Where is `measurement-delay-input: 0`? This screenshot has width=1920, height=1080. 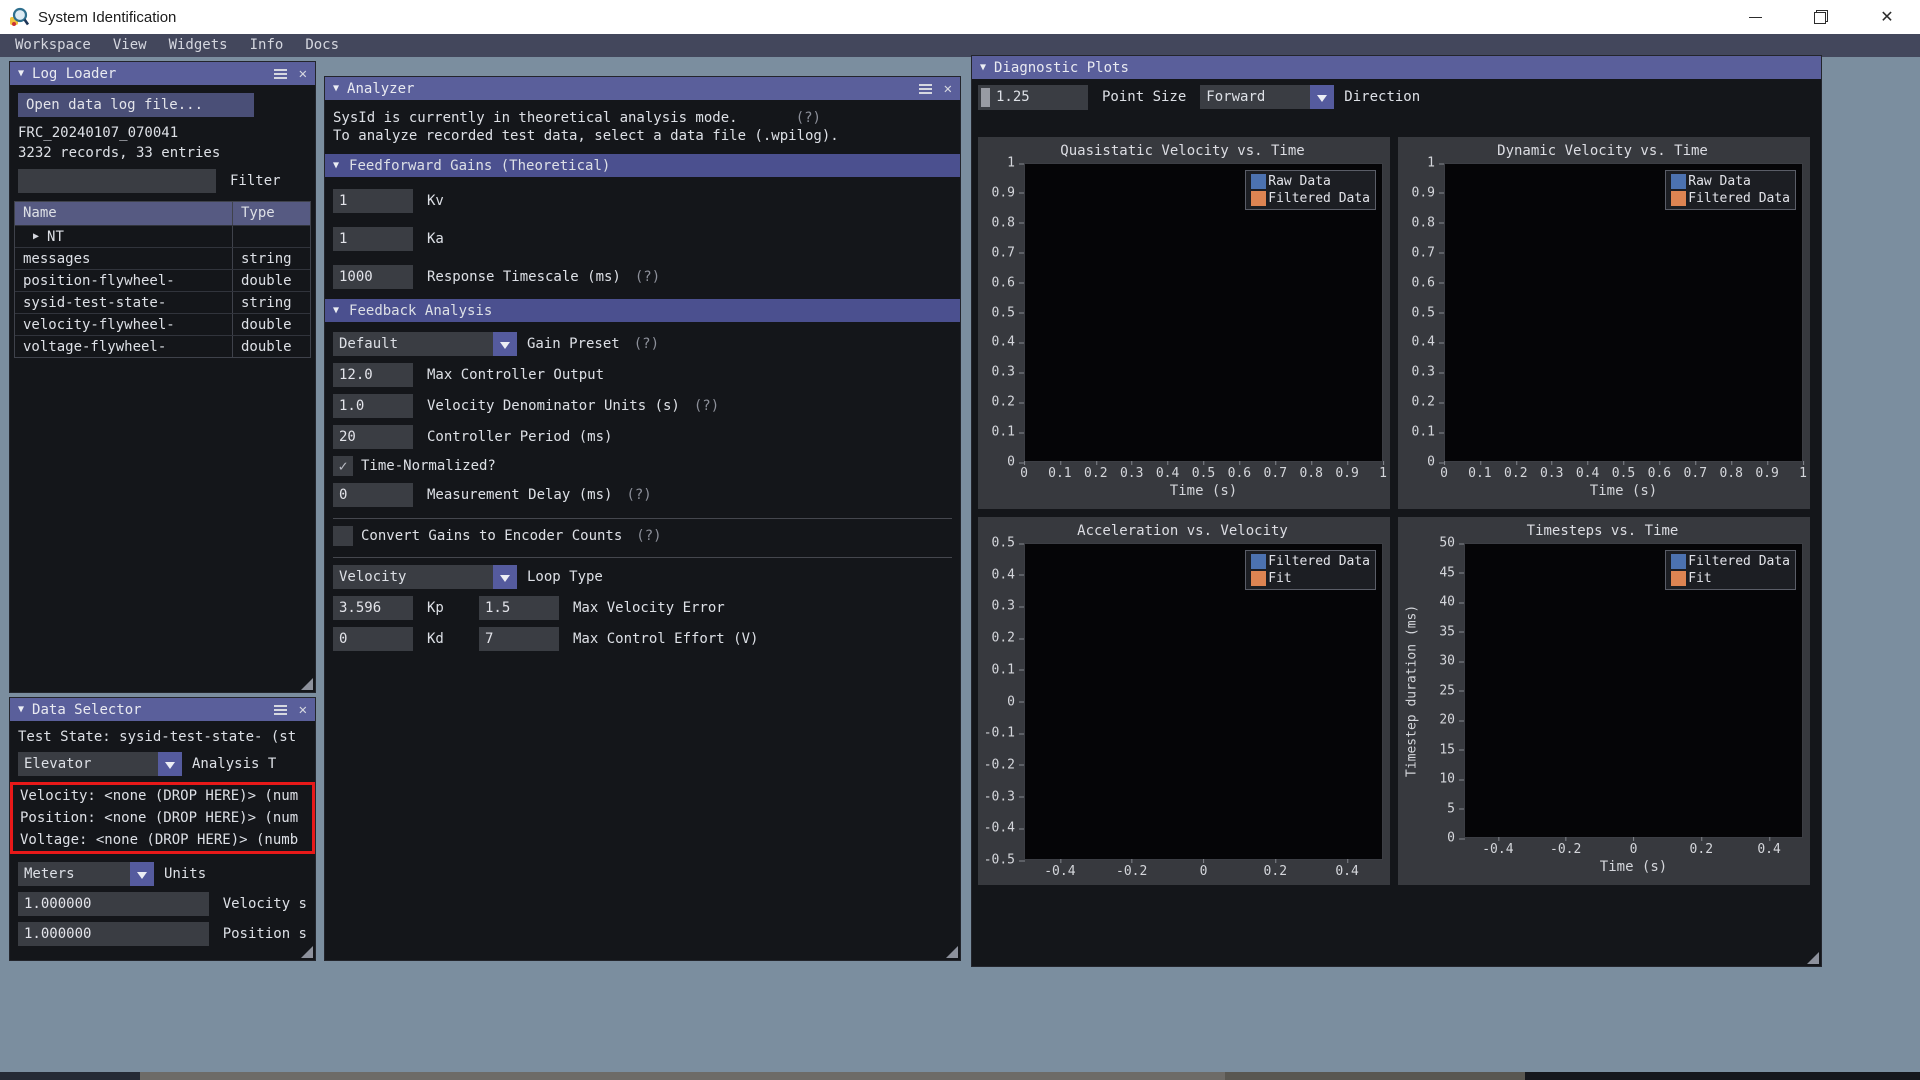
measurement-delay-input: 0 is located at coordinates (373, 495).